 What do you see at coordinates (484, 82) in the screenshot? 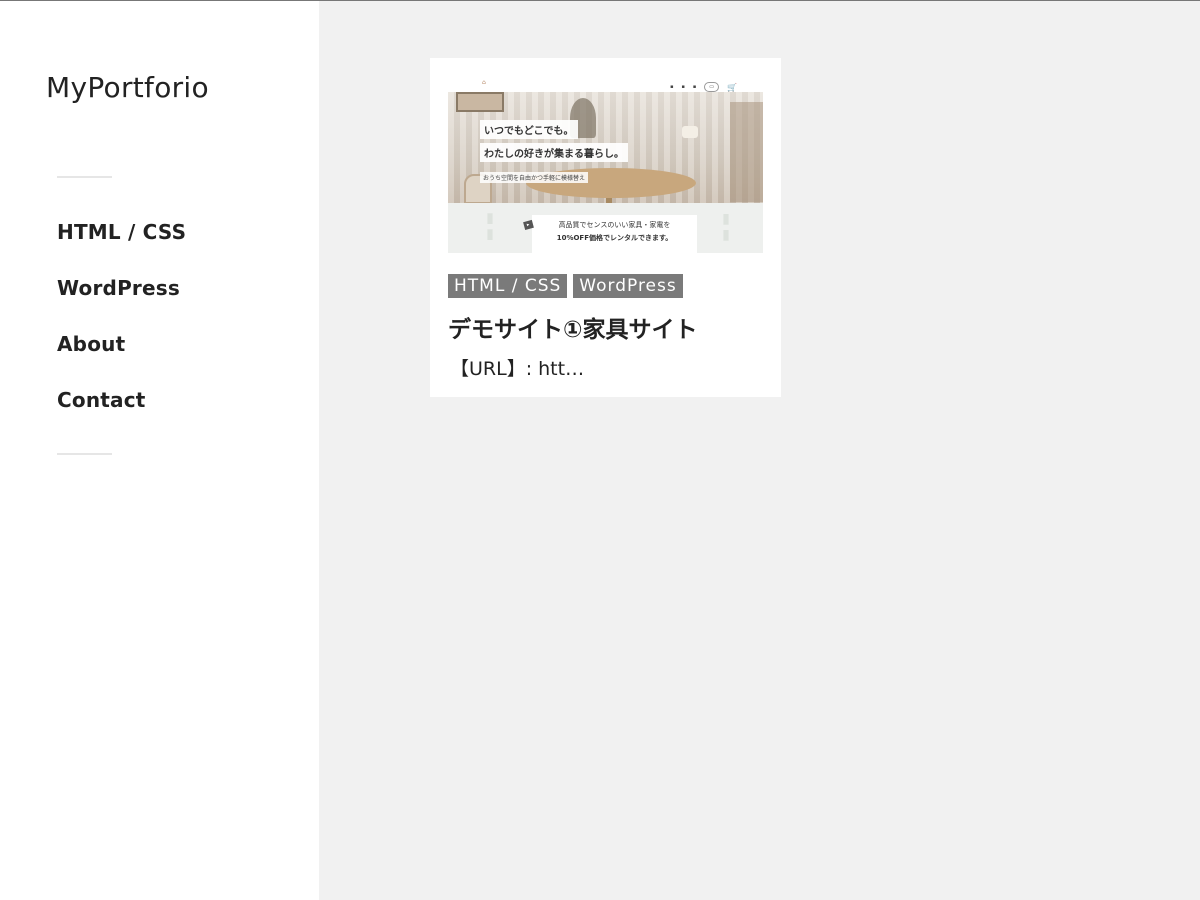
I see `thumbnail-logo-icon: ⌂` at bounding box center [484, 82].